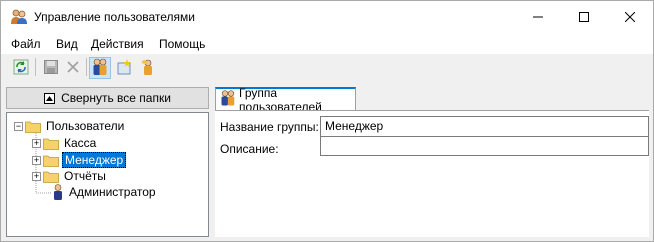 This screenshot has width=654, height=242. I want to click on tree-item-admin: Администратор, so click(105, 192).